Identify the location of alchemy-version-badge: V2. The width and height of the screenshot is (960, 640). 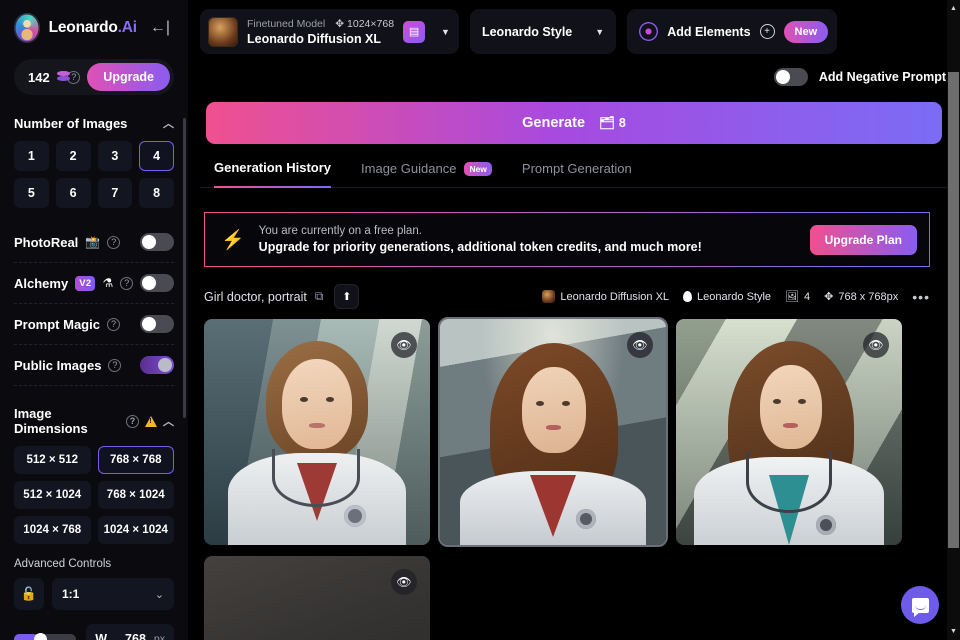
(85, 283).